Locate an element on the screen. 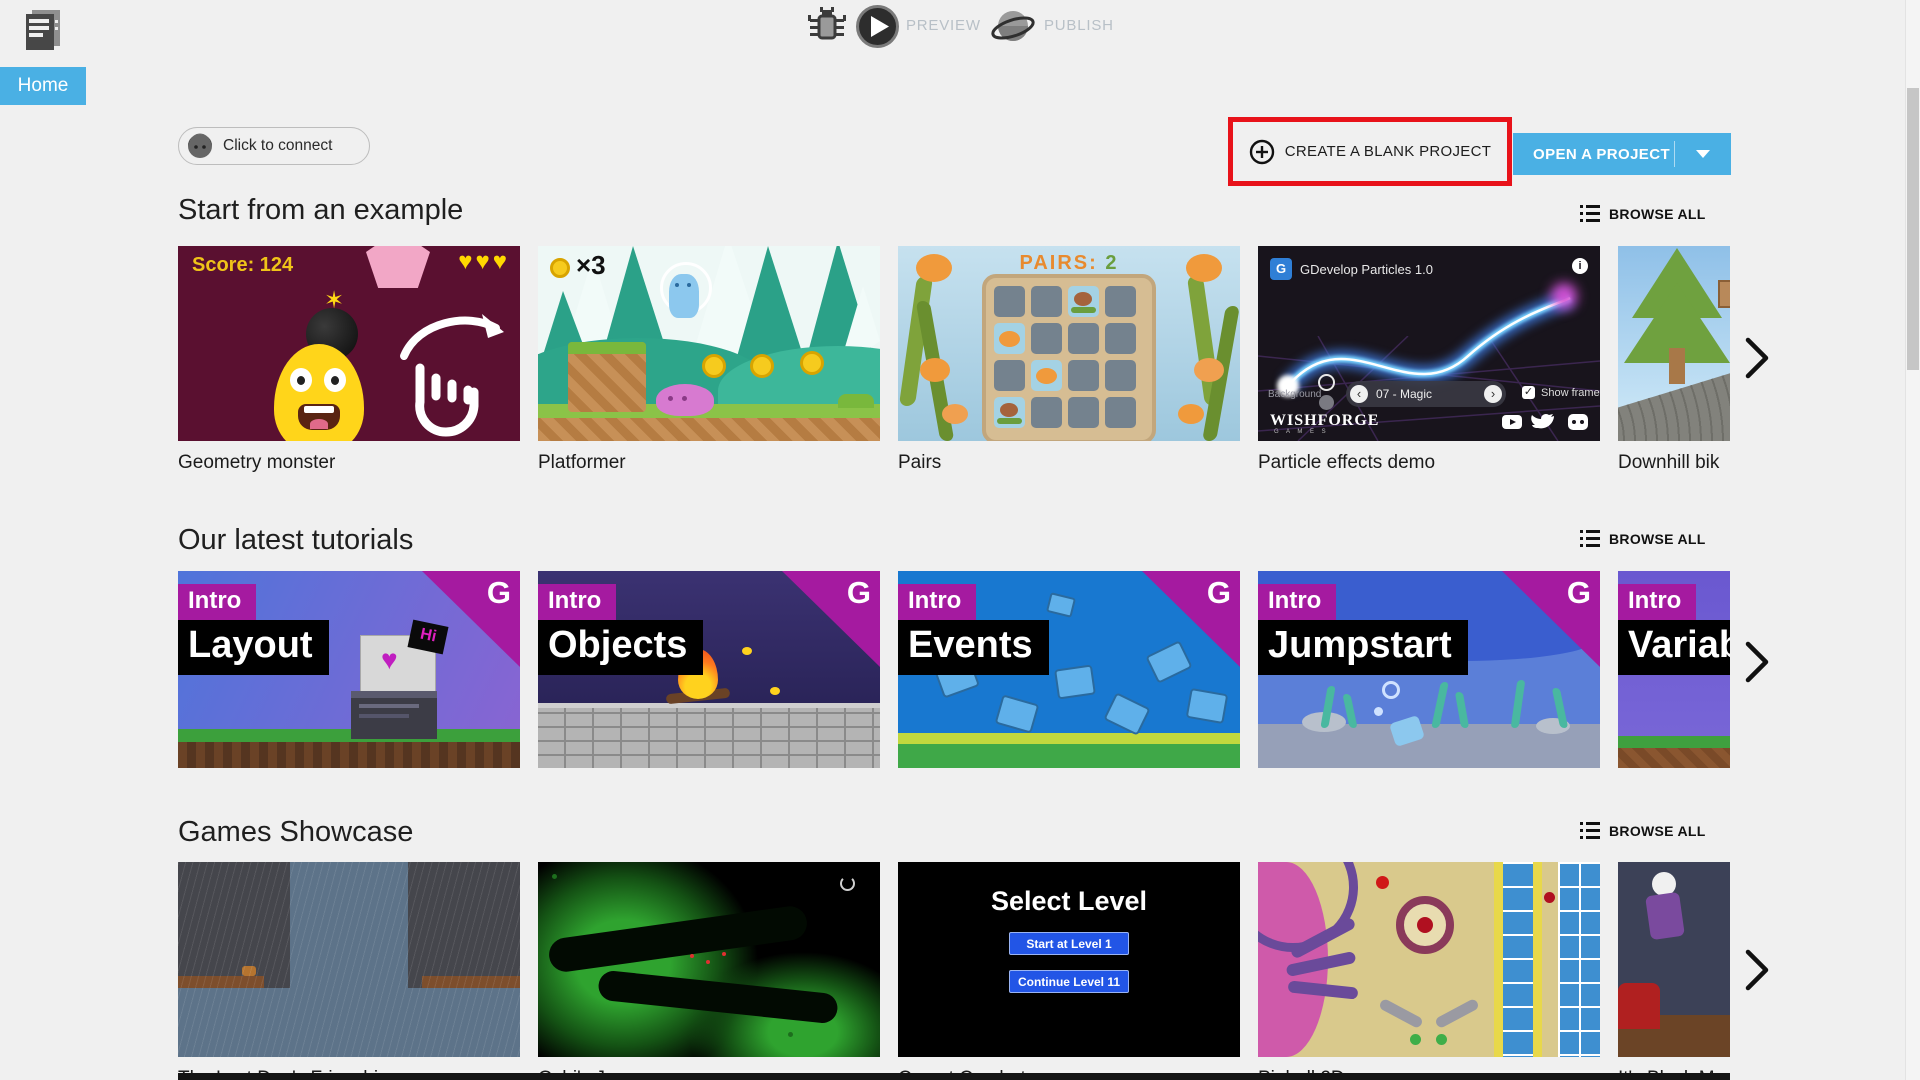 The image size is (1920, 1080). slime-character is located at coordinates (685, 400).